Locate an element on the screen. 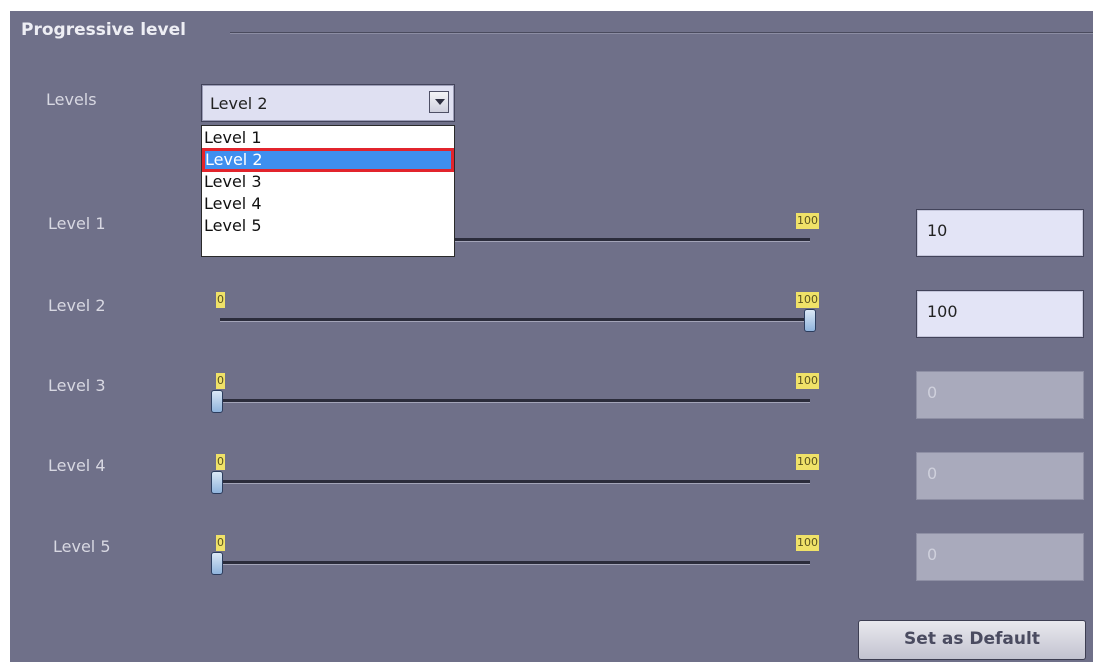 The image size is (1093, 662). levels-dropdown-list: Level 1 Level 2 Level 3 Level 4 Level 5 is located at coordinates (328, 191).